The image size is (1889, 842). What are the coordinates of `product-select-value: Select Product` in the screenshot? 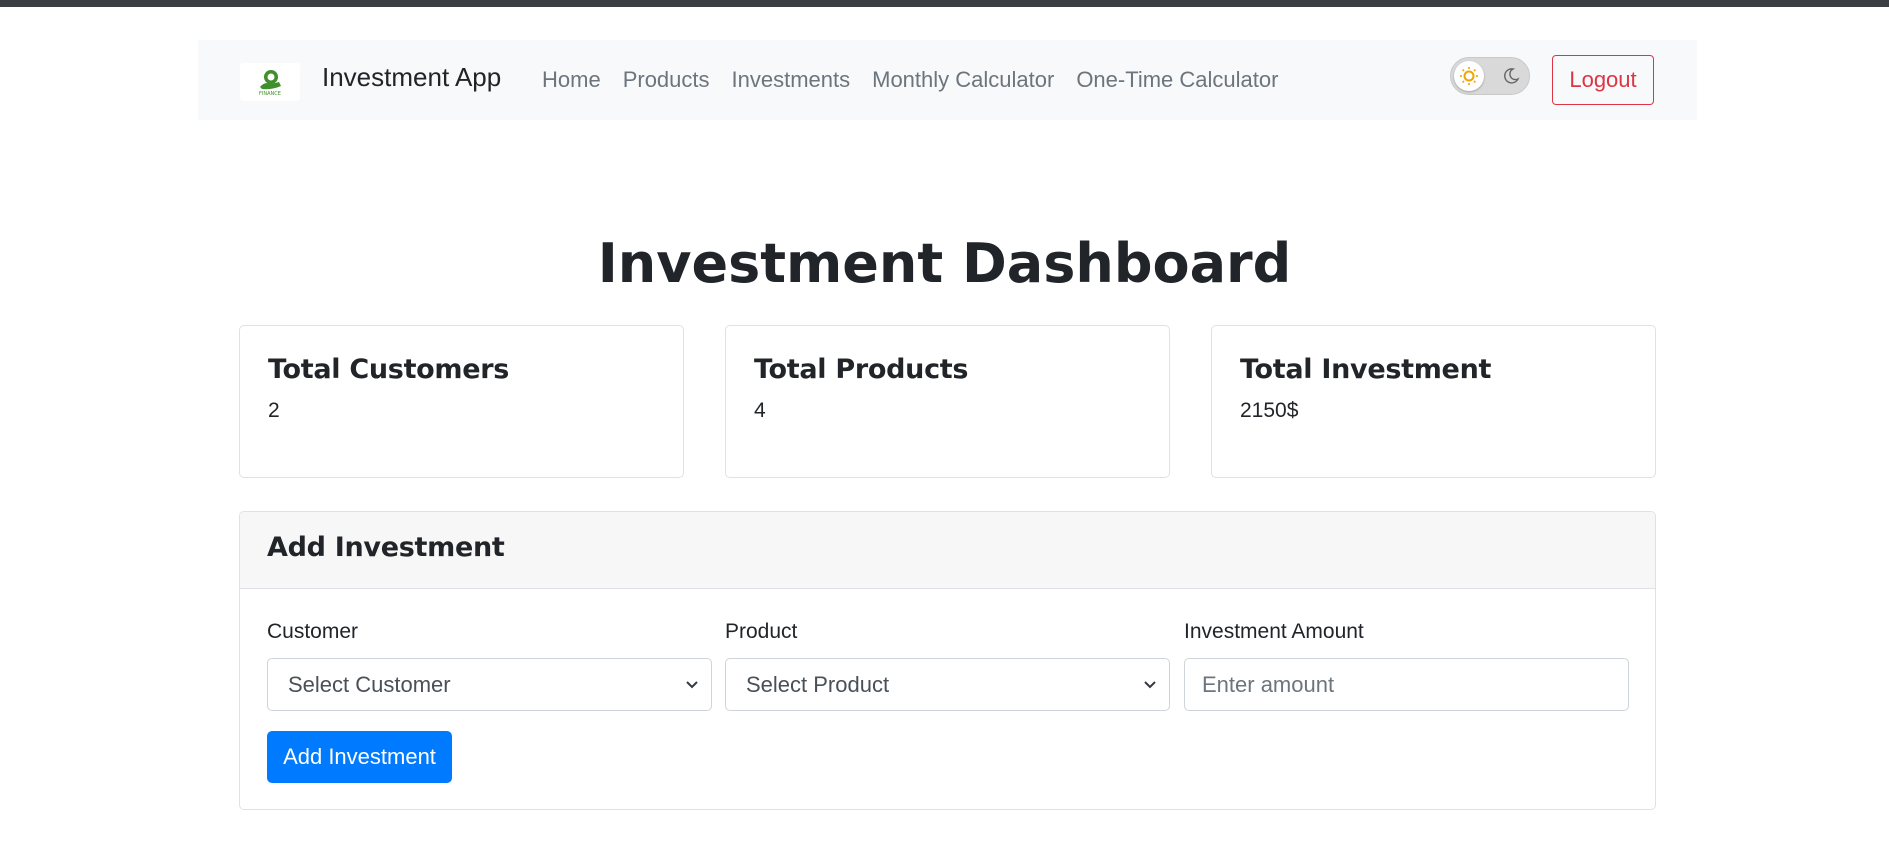 It's located at (818, 684).